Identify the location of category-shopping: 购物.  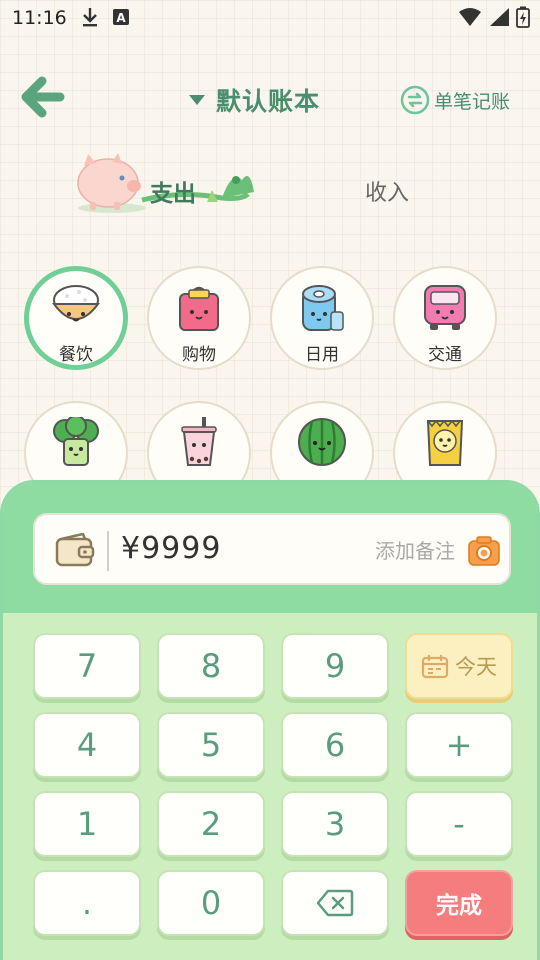
(199, 318).